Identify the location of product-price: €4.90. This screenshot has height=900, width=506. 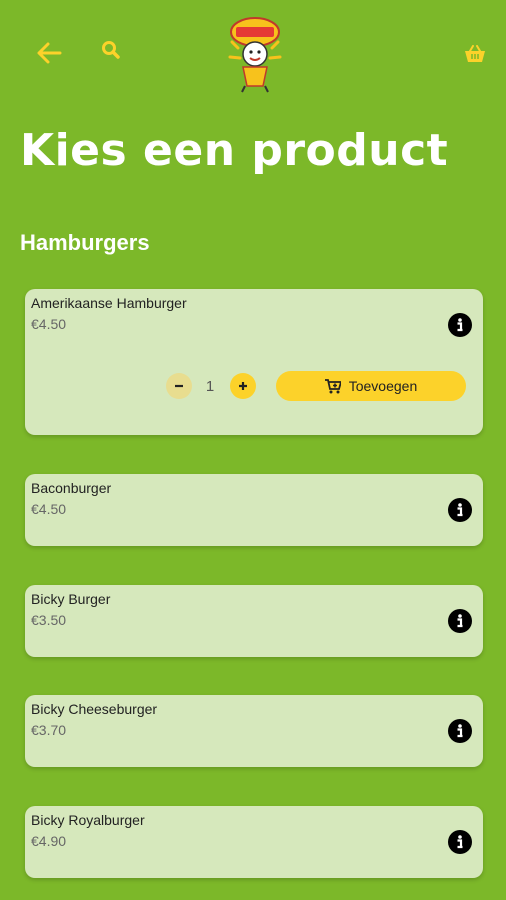
(49, 841).